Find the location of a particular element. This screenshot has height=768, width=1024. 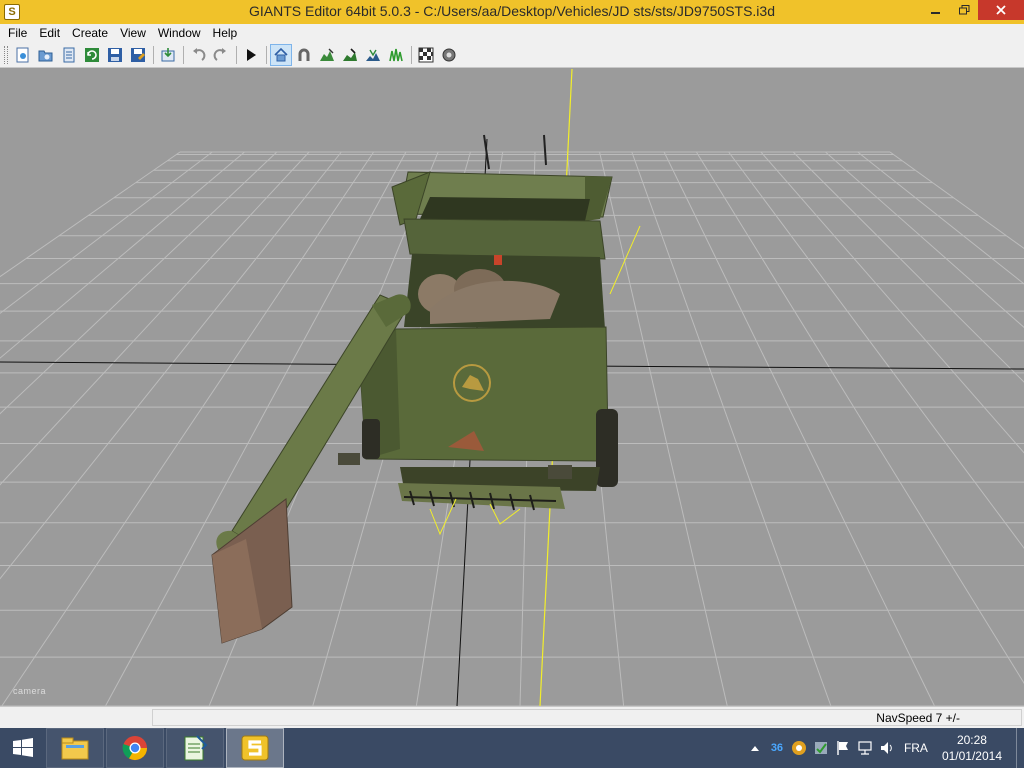

taskbar-giants-editor is located at coordinates (255, 748).